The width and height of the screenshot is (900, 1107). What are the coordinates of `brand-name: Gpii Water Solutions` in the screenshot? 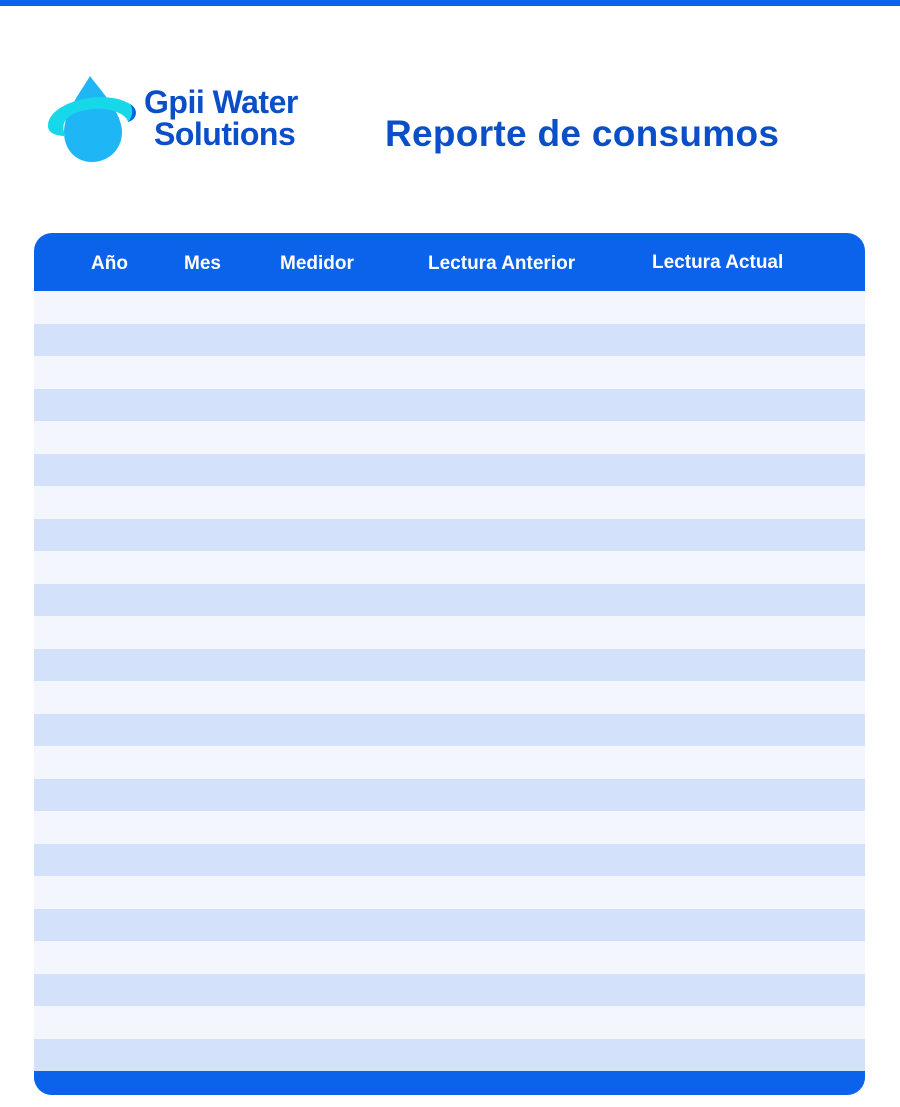 It's located at (221, 118).